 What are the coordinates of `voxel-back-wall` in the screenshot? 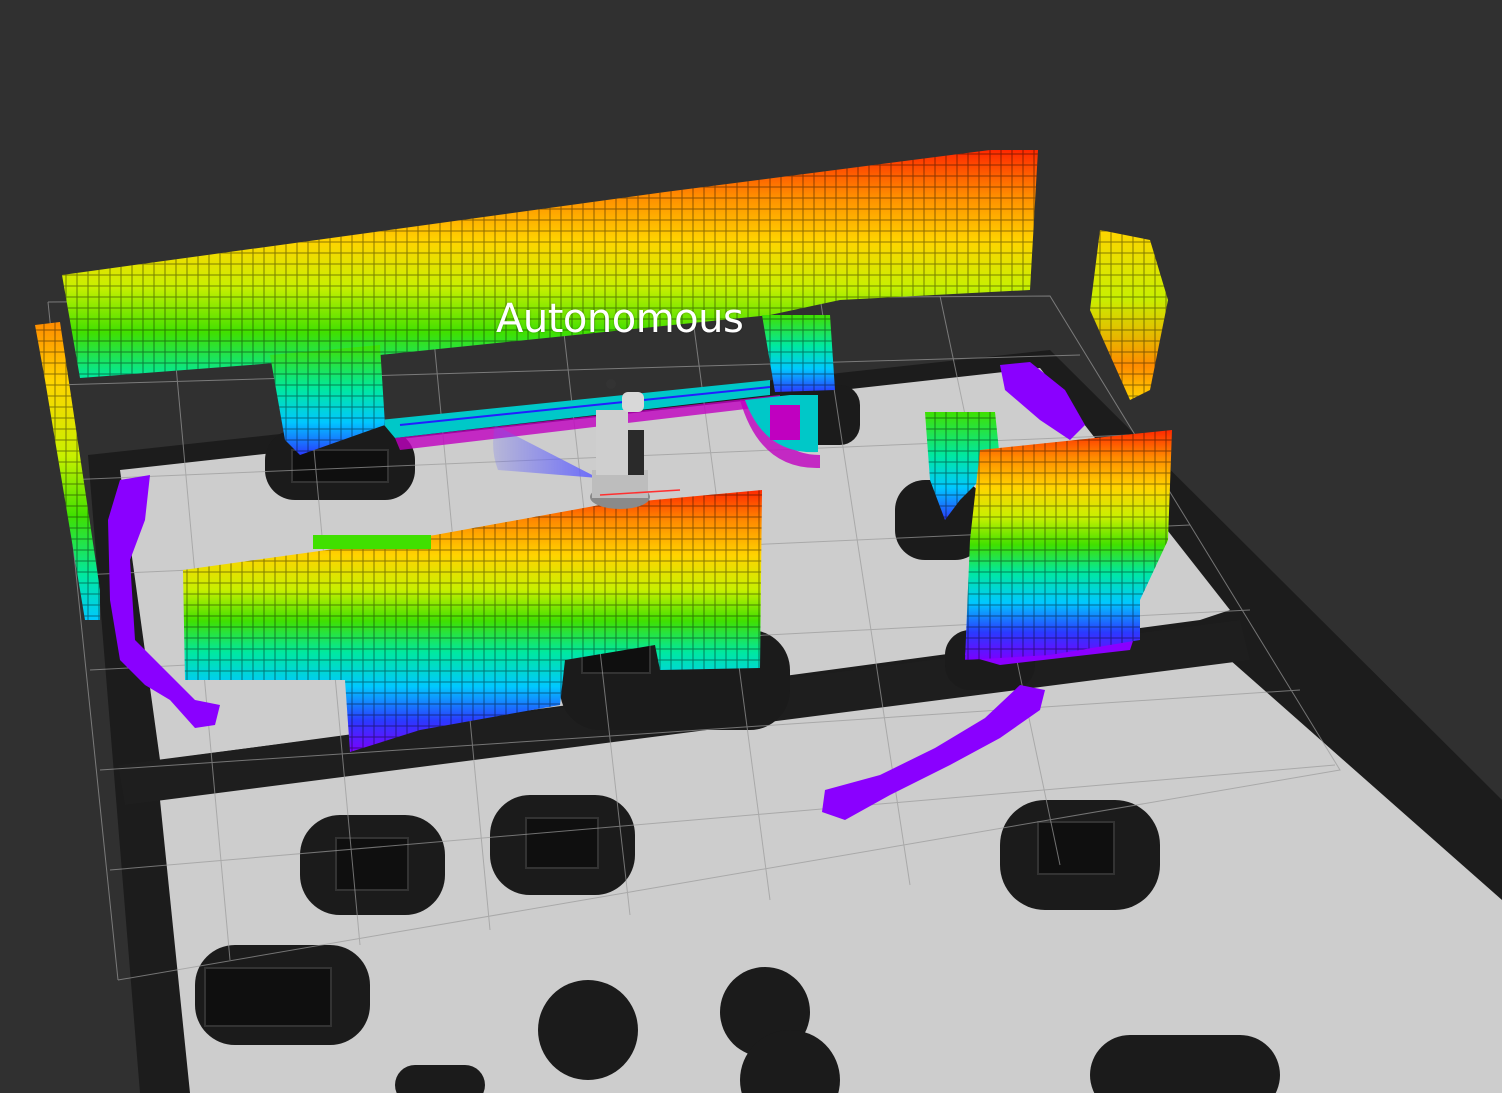 It's located at (550, 264).